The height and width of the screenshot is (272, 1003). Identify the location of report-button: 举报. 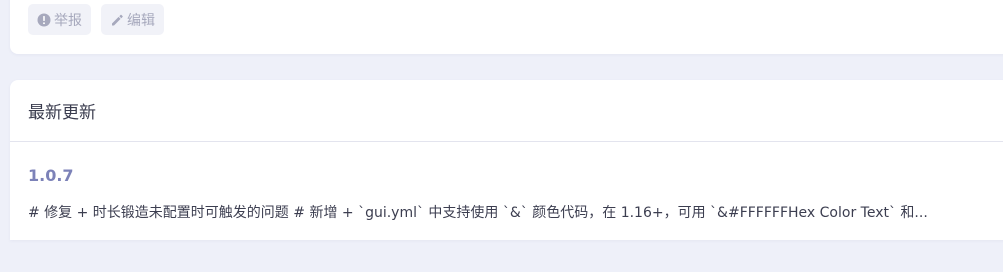
(59, 19).